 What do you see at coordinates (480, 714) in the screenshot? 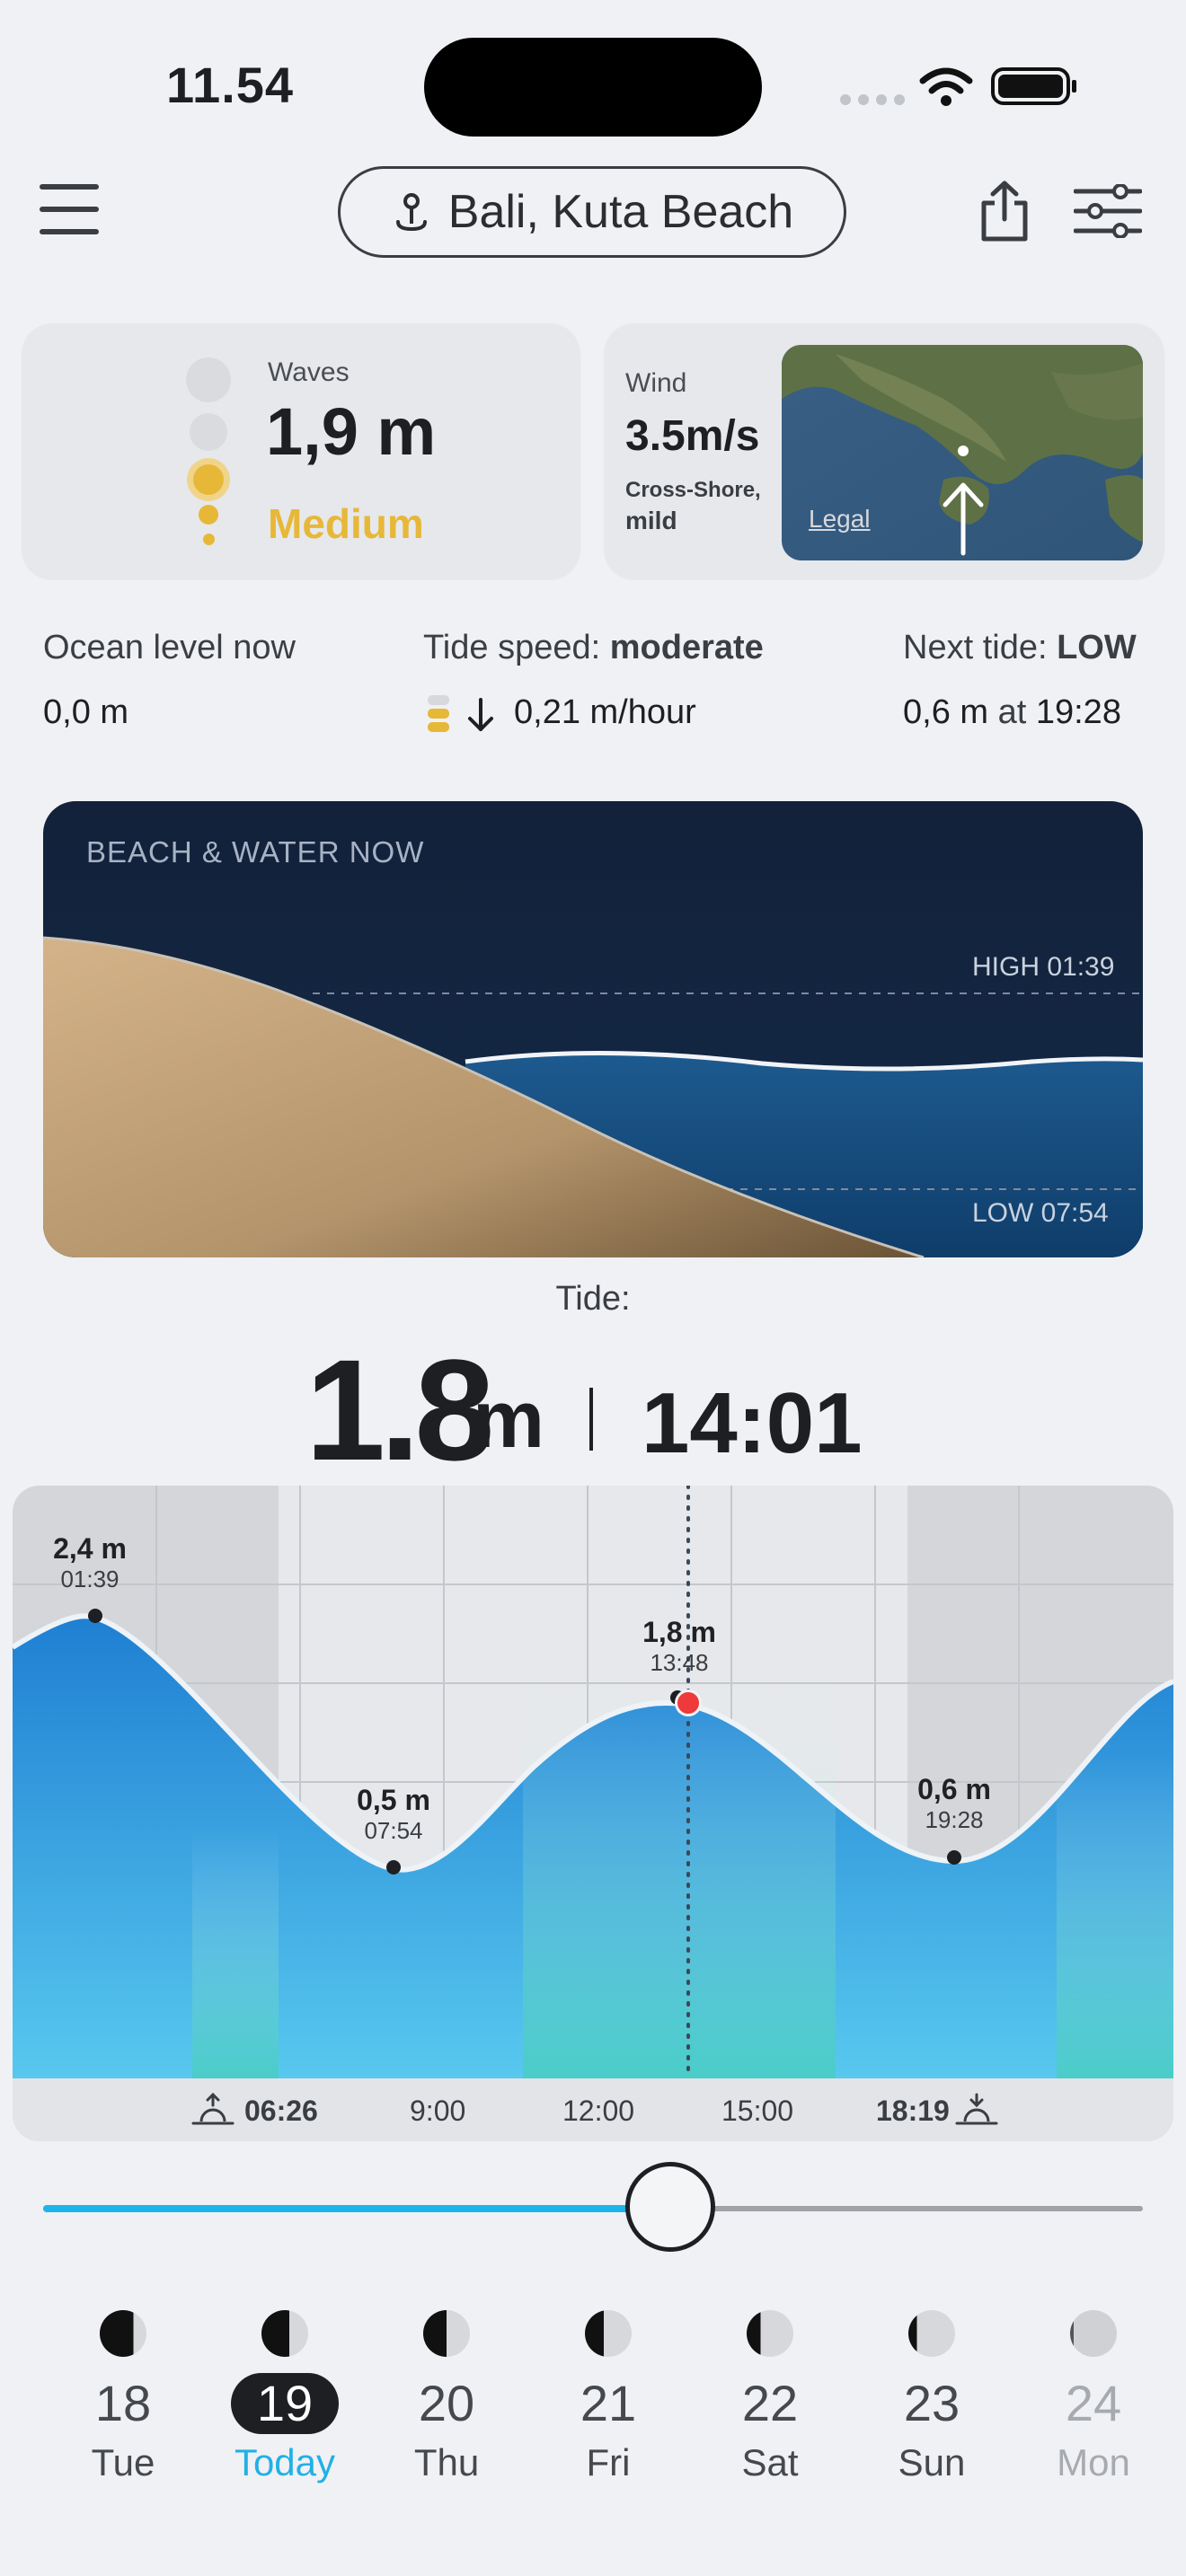
I see `arrow-down-icon` at bounding box center [480, 714].